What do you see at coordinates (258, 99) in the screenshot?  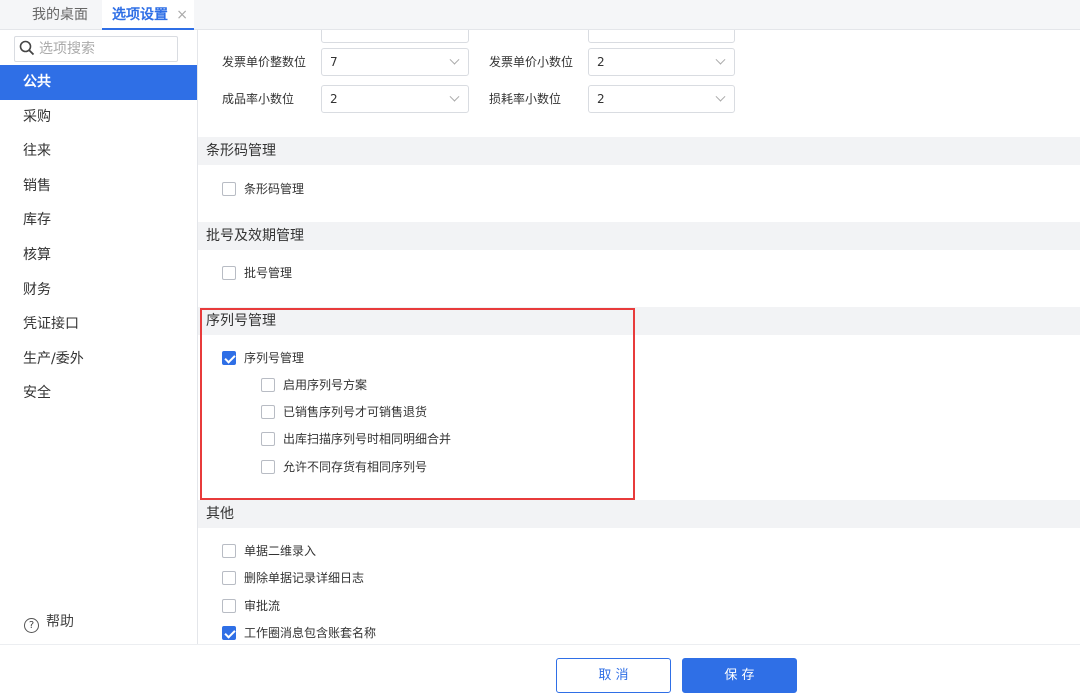 I see `yield-rate-decimal-label: 成品率小数位` at bounding box center [258, 99].